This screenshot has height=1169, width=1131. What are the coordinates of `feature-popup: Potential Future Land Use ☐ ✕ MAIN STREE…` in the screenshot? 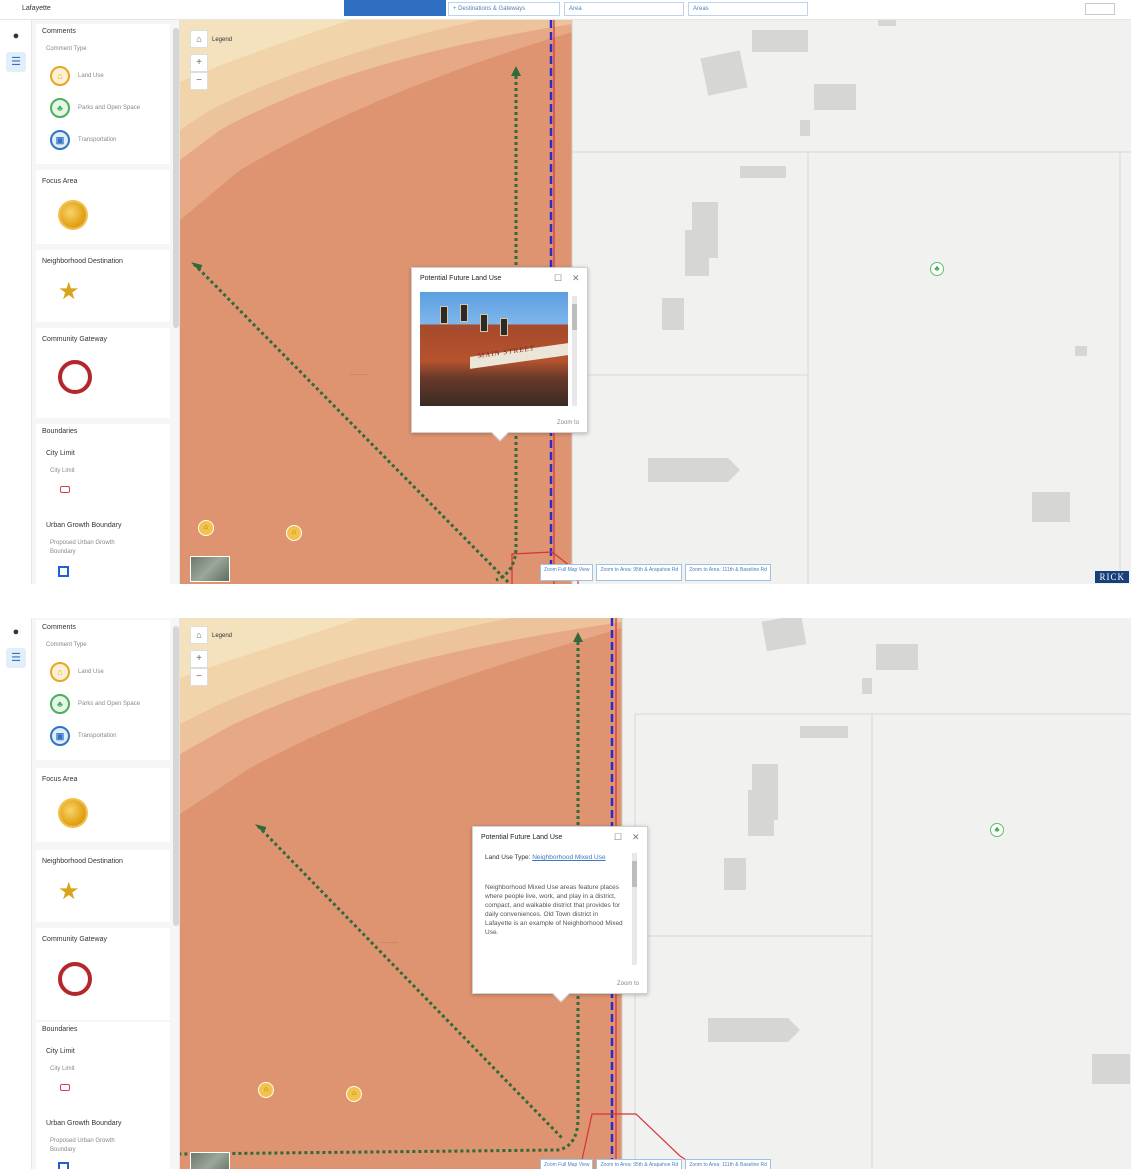 It's located at (499, 354).